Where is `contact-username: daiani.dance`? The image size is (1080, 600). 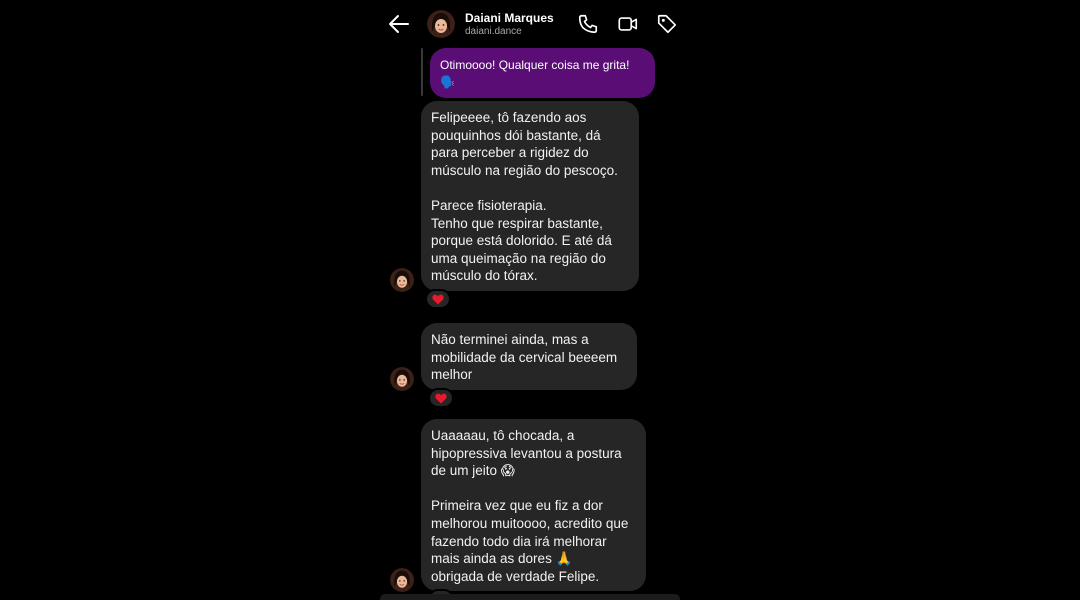
contact-username: daiani.dance is located at coordinates (493, 31).